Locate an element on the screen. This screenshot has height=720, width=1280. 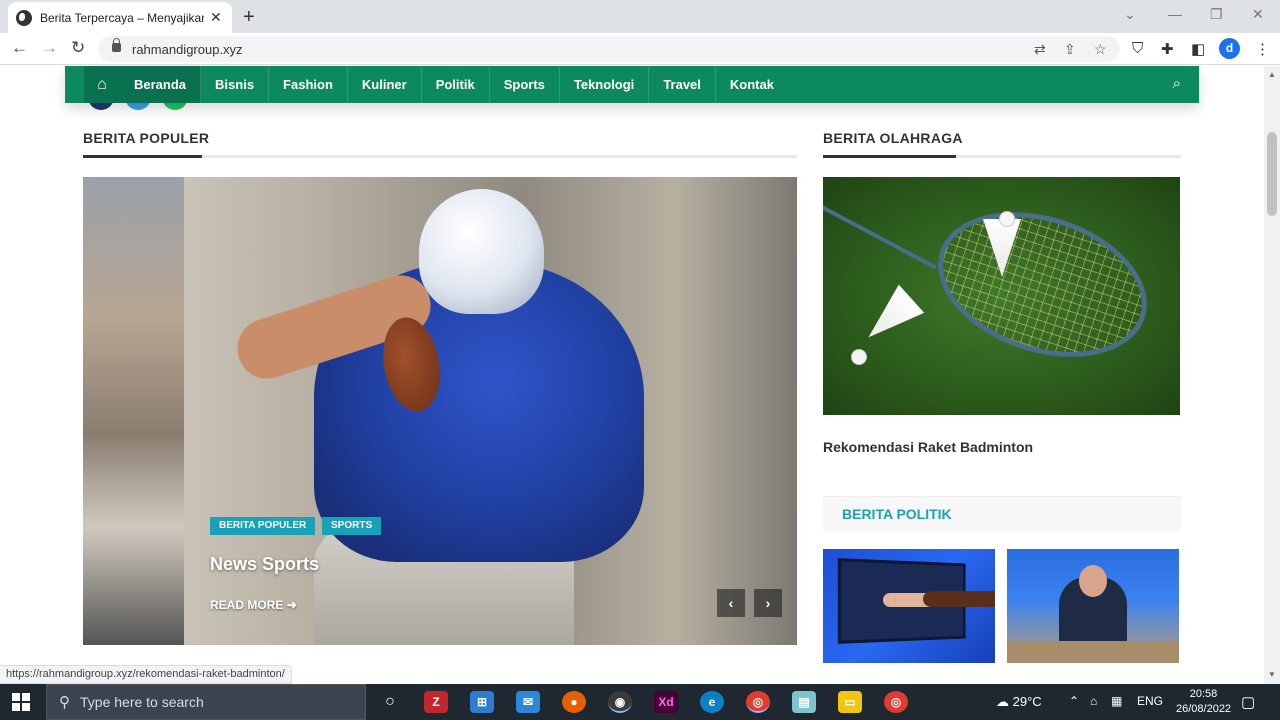
slide-title: News Sports is located at coordinates (264, 564).